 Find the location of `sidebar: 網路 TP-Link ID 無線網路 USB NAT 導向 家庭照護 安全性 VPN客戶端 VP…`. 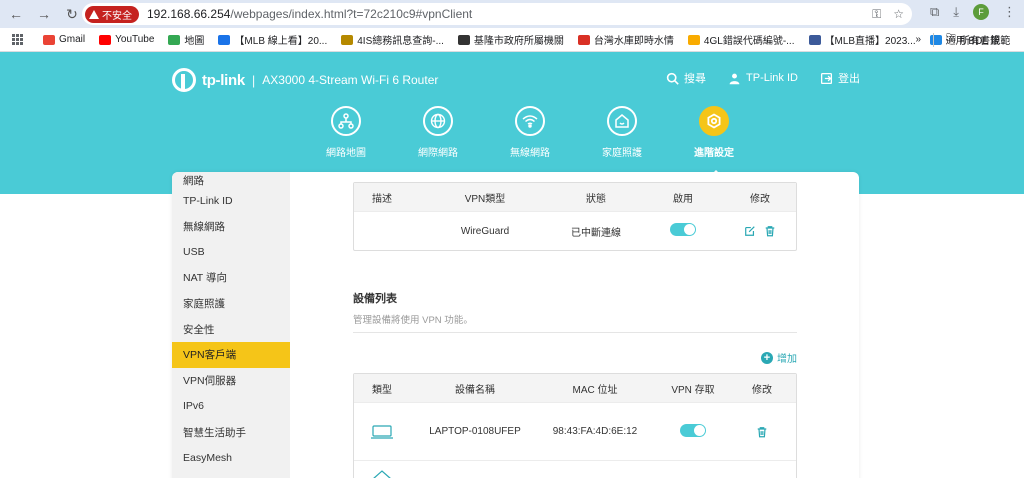

sidebar: 網路 TP-Link ID 無線網路 USB NAT 導向 家庭照護 安全性 VPN客戶端 VP… is located at coordinates (231, 325).